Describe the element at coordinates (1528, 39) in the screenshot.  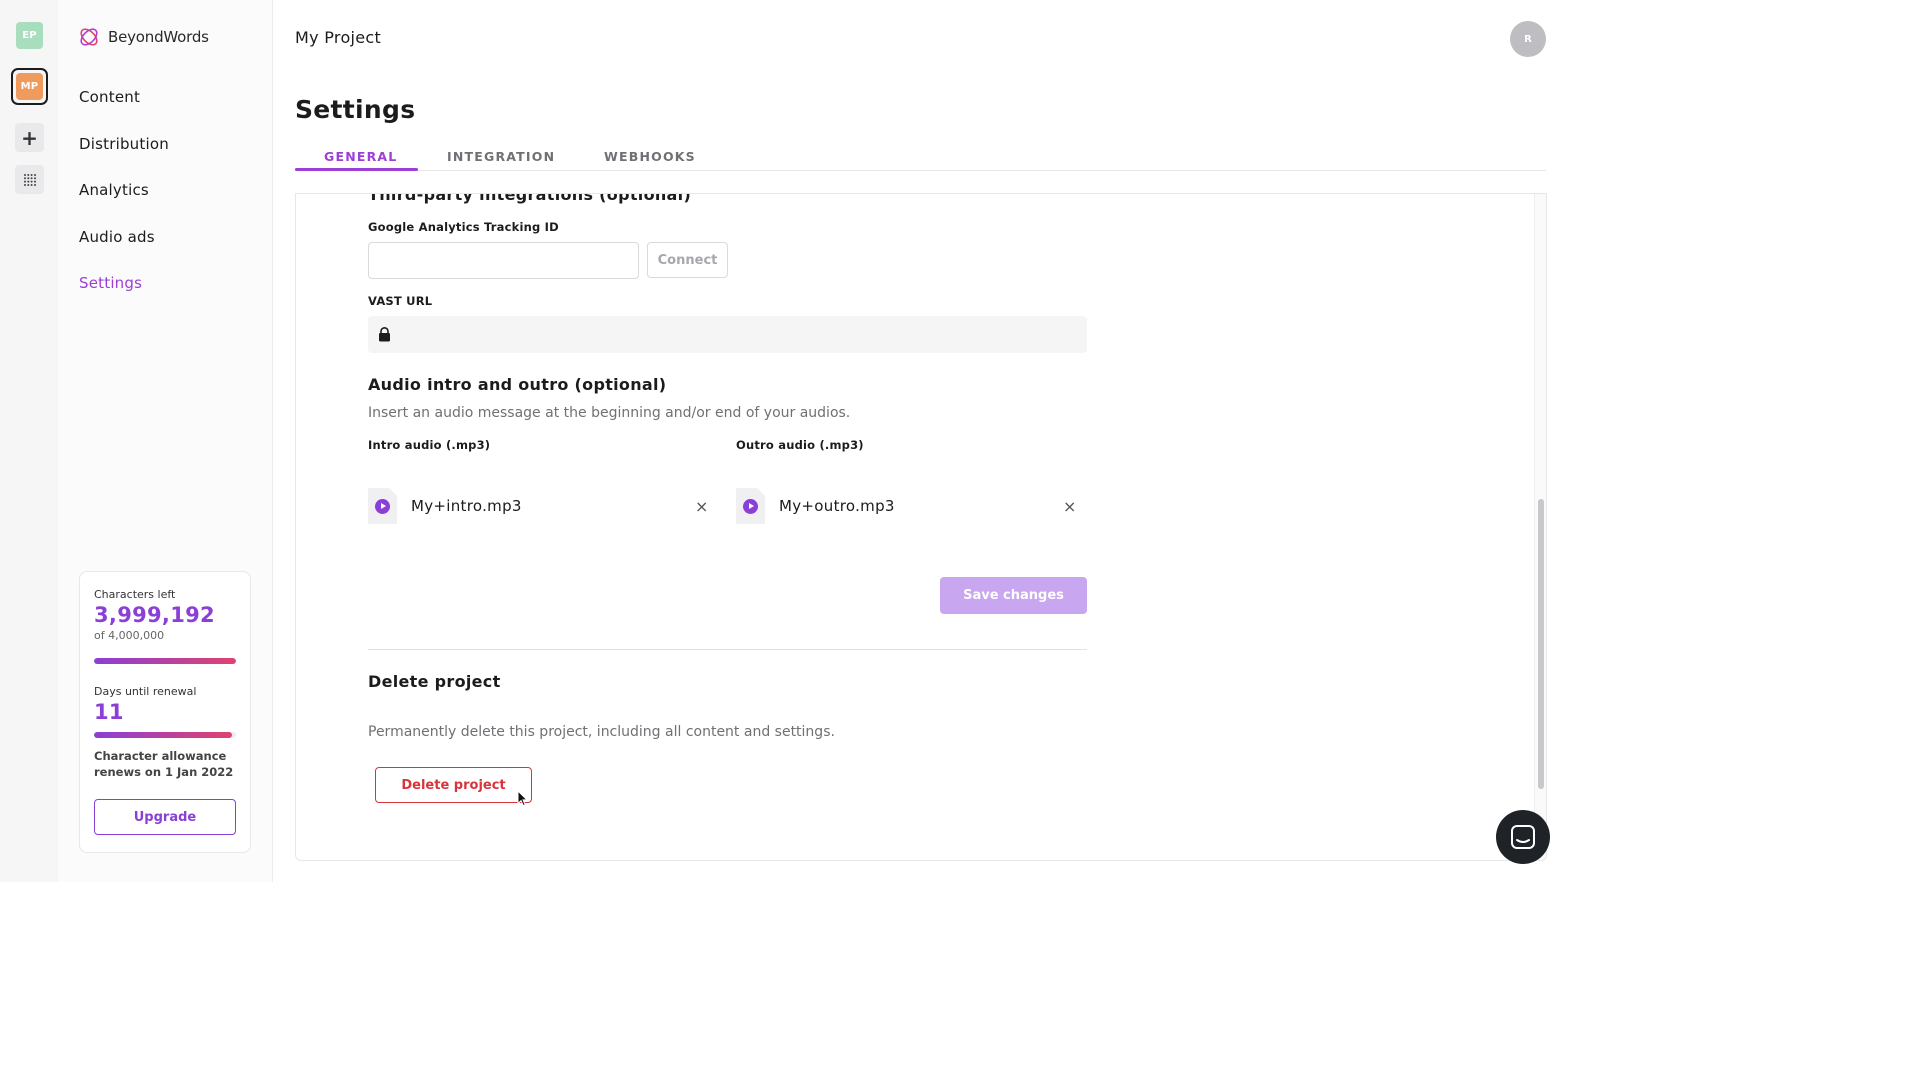
I see `user-avatar: R` at that location.